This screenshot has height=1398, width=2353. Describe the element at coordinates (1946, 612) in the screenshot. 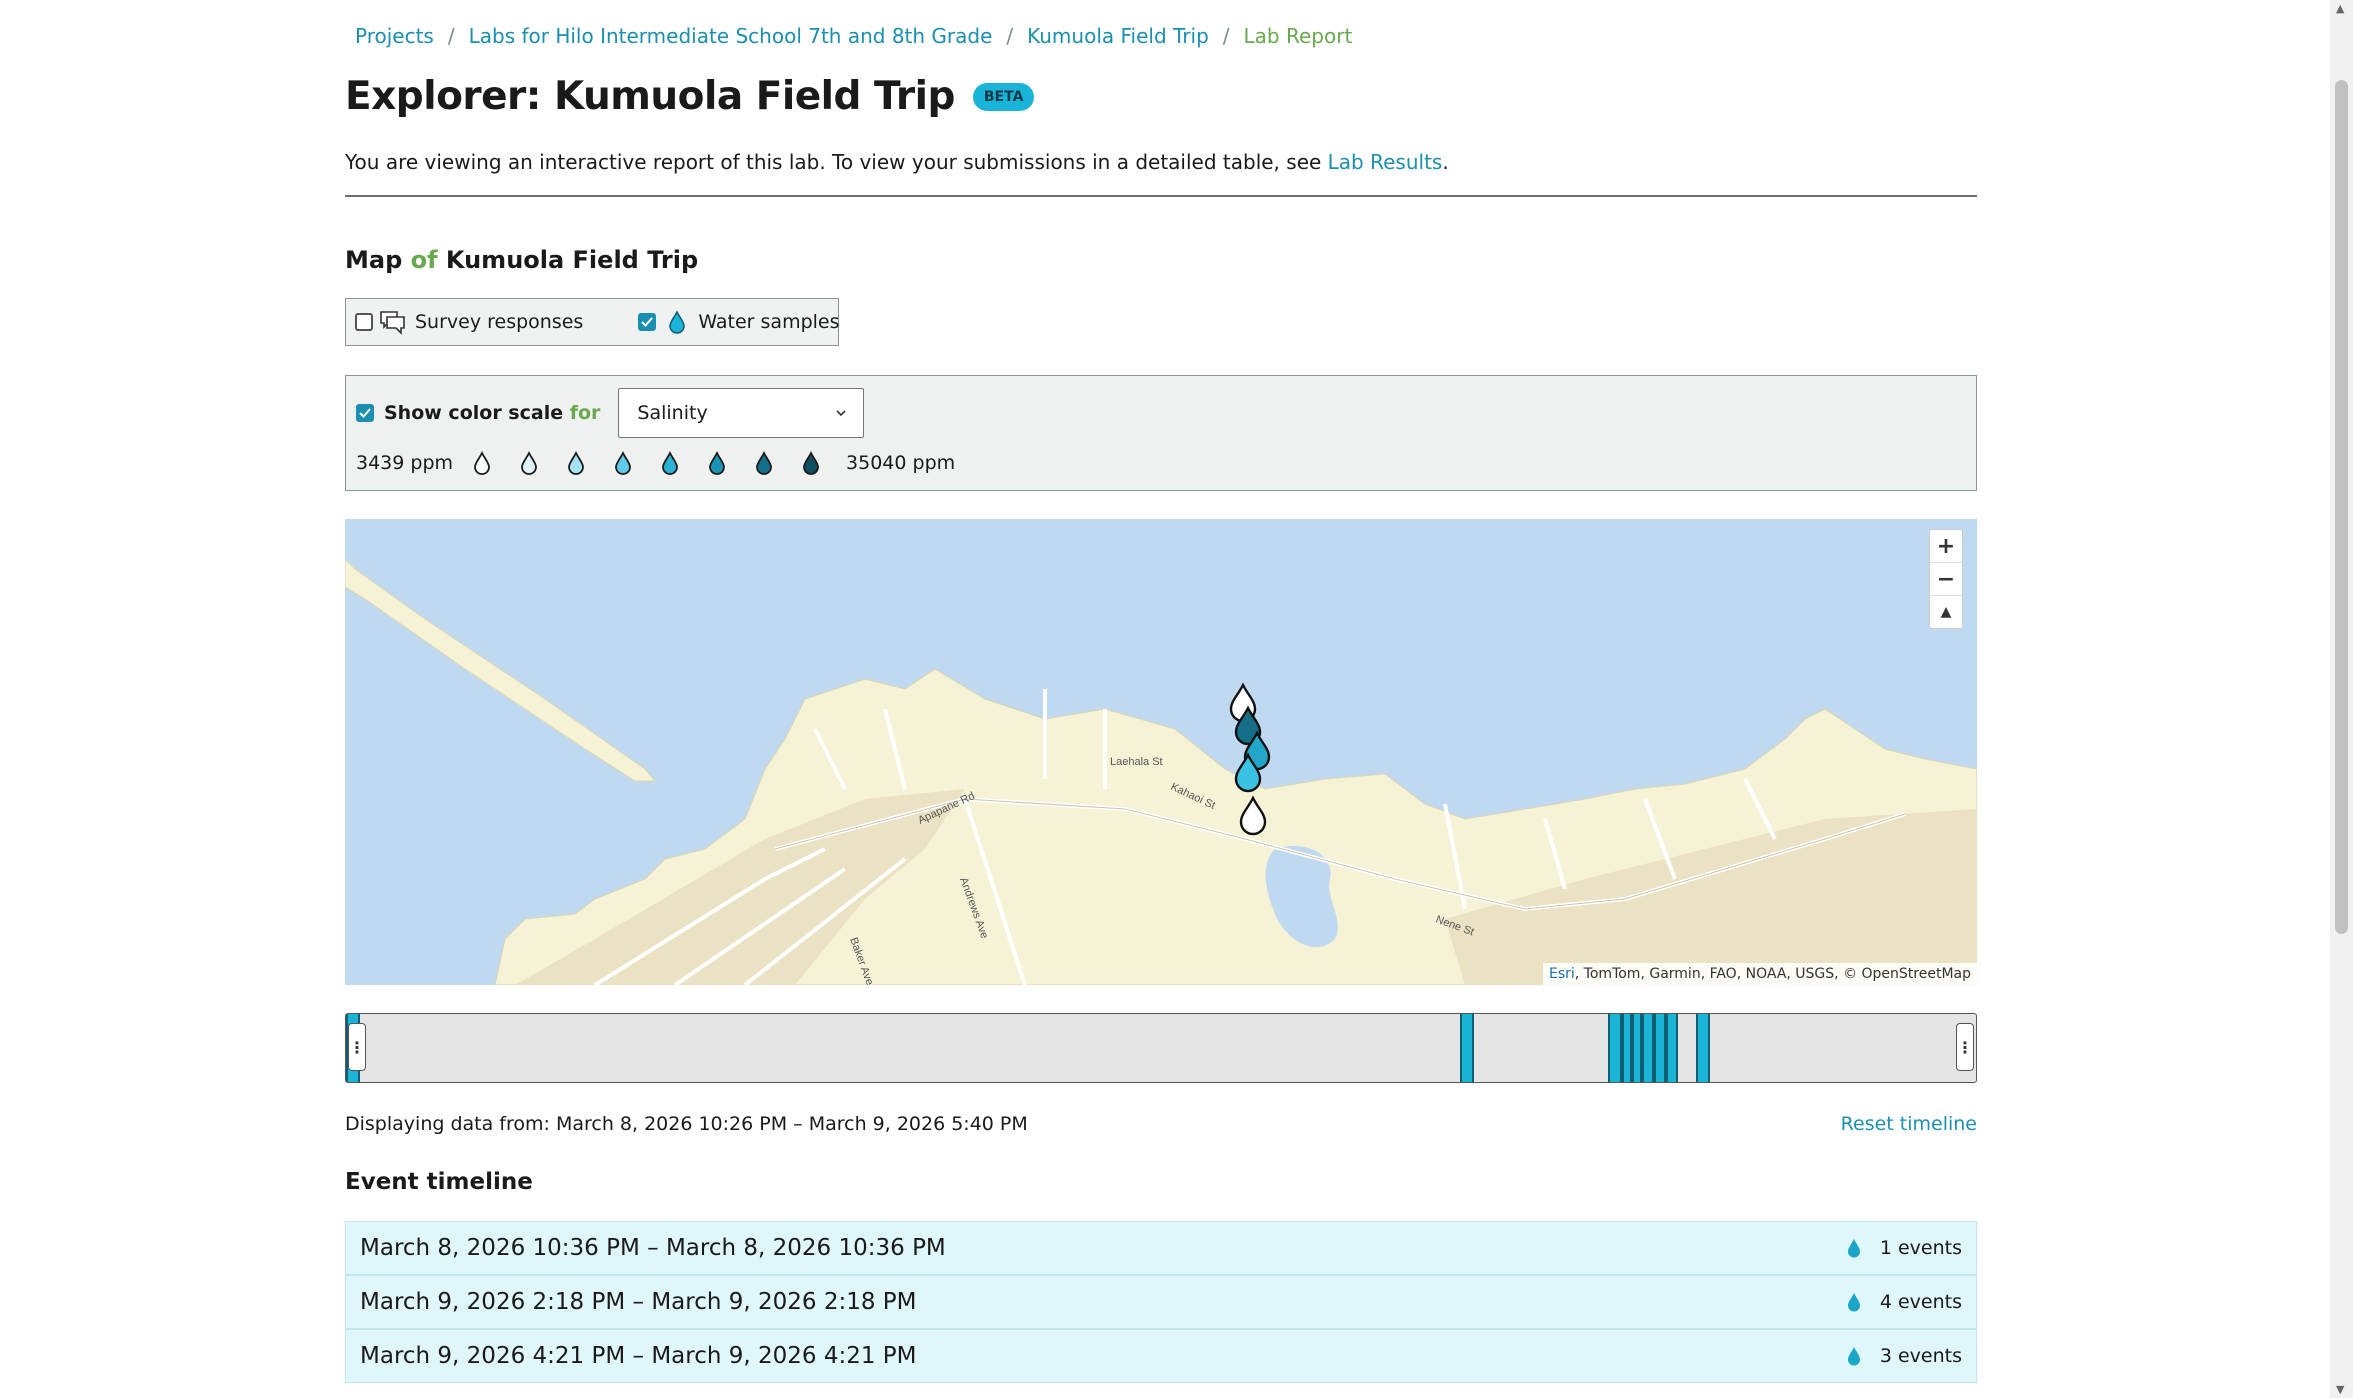

I see `reset-north-button: ▲` at that location.